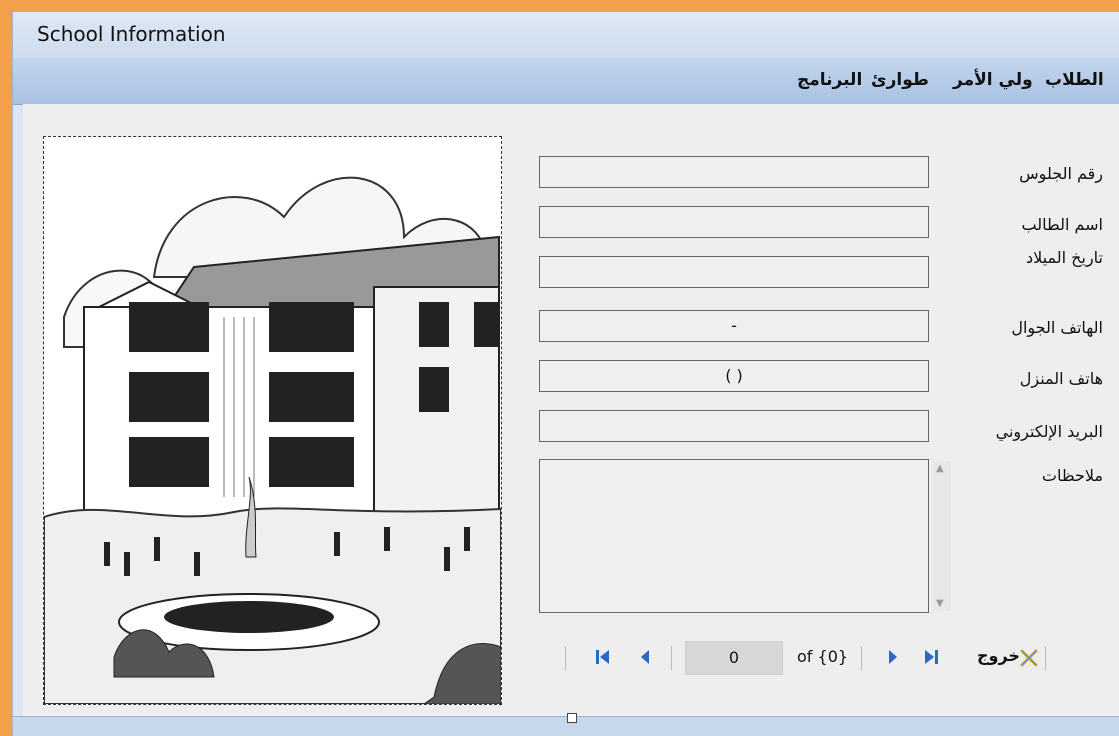  Describe the element at coordinates (940, 603) in the screenshot. I see `scroll-down-icon: ▼` at that location.